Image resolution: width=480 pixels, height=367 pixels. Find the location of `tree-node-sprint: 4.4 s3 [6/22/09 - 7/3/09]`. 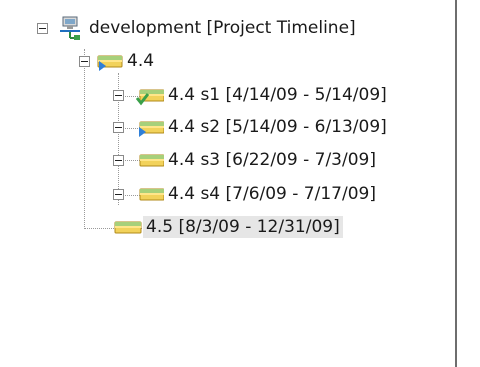

tree-node-sprint: 4.4 s3 [6/22/09 - 7/3/09] is located at coordinates (227, 161).